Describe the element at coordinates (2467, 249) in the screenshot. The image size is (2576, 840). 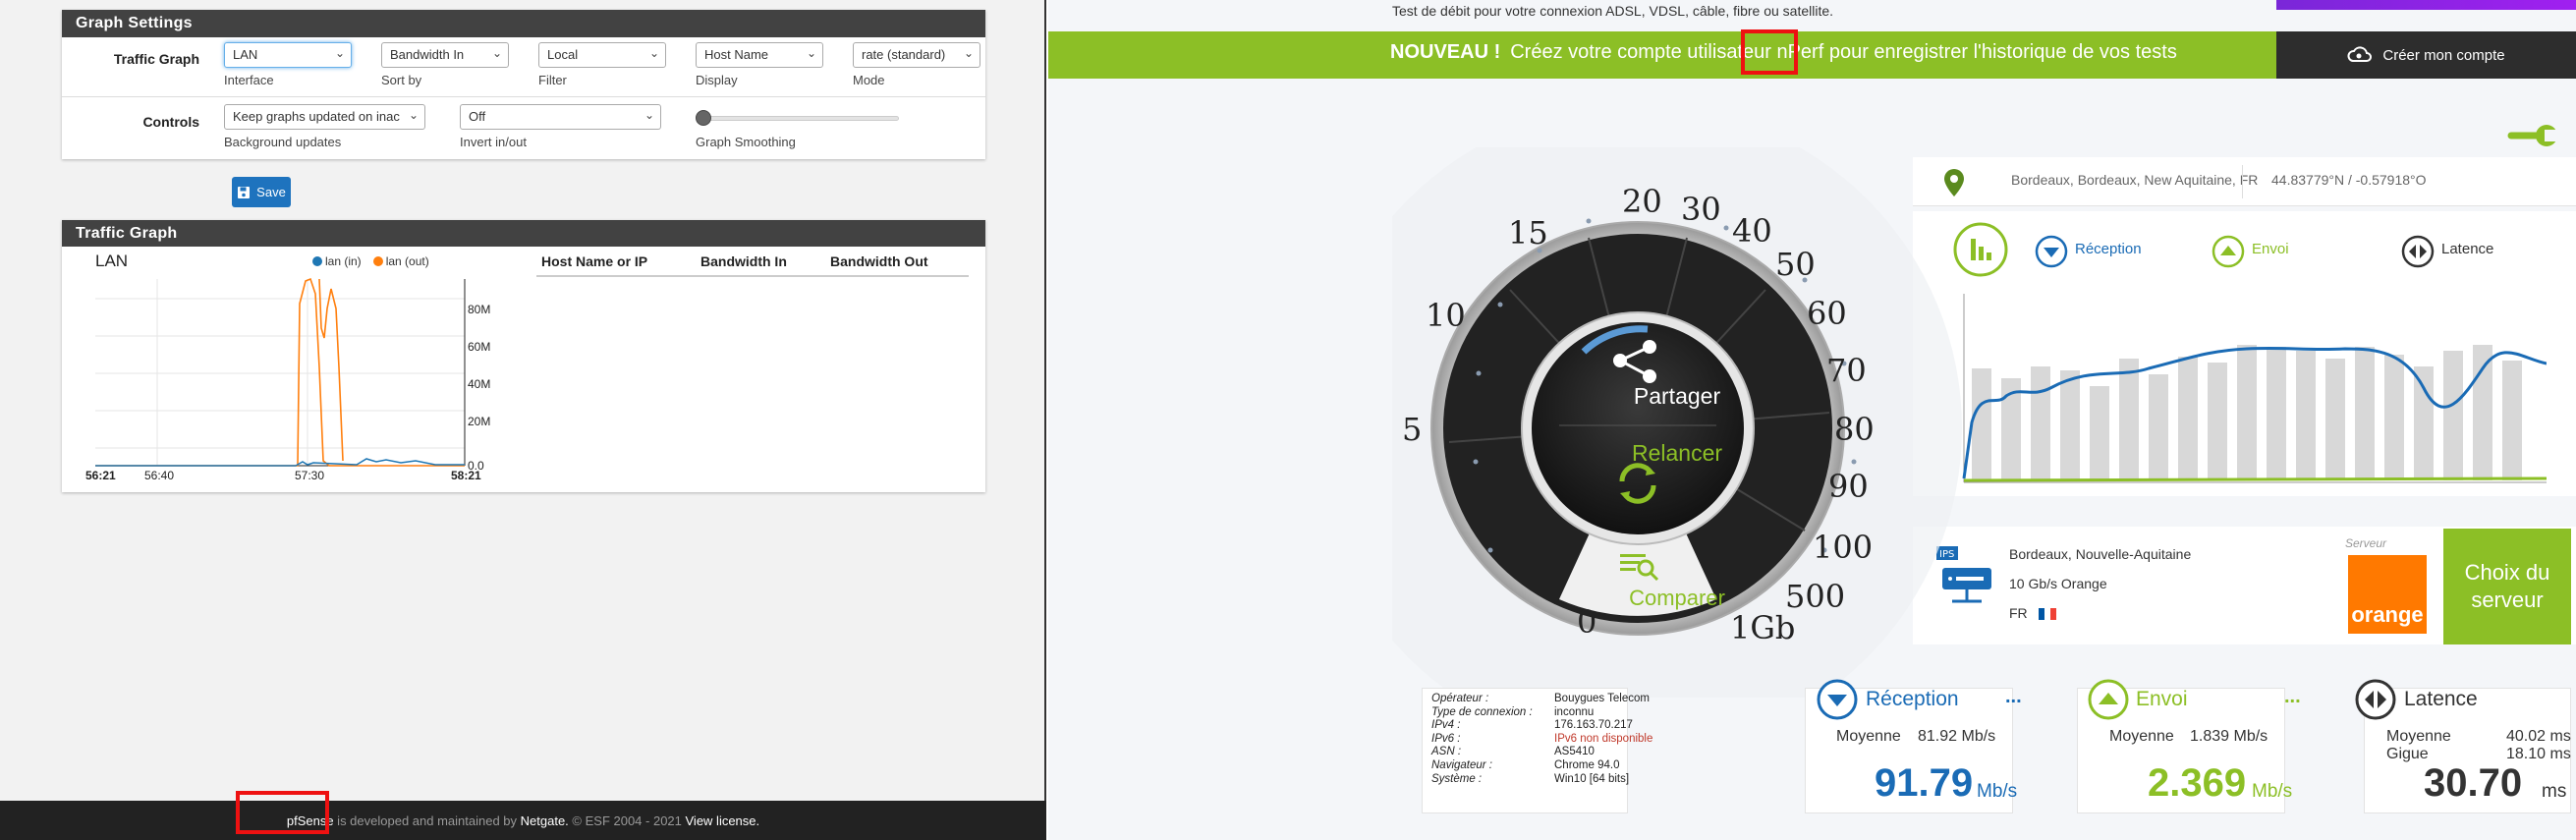
I see `legend-latence: Latence` at that location.